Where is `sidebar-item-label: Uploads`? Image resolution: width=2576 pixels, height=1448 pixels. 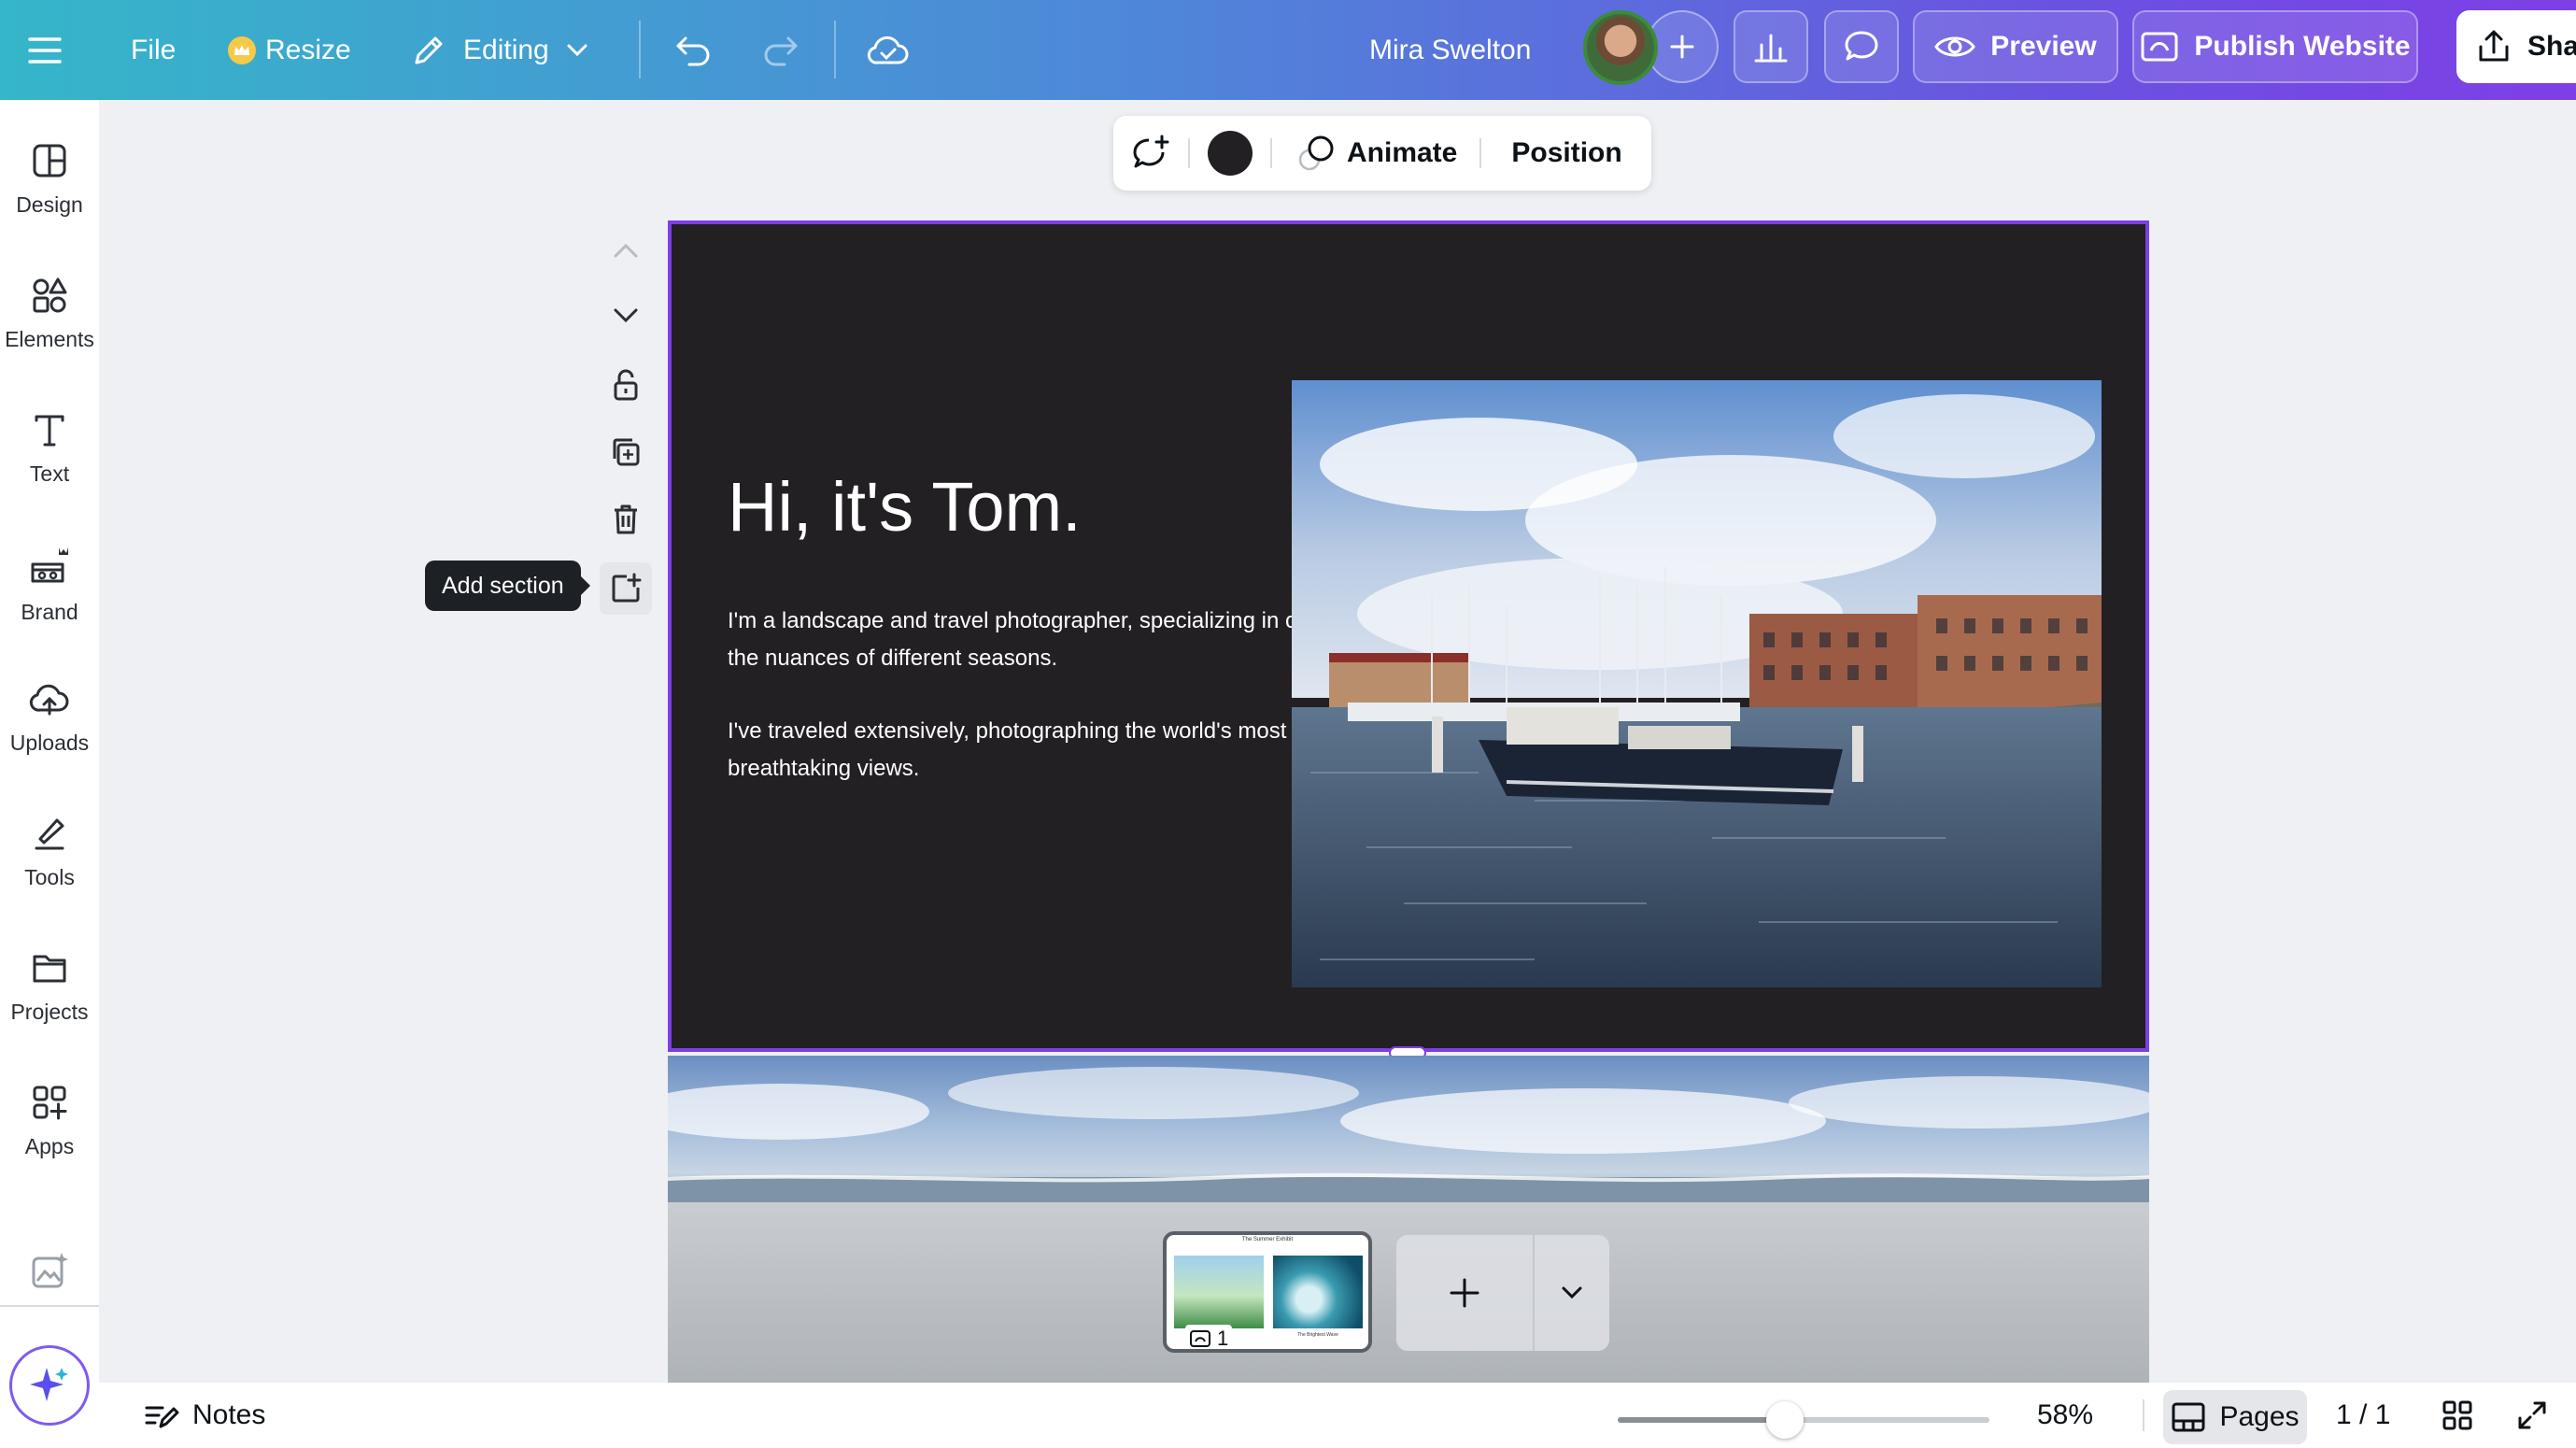 sidebar-item-label: Uploads is located at coordinates (49, 743).